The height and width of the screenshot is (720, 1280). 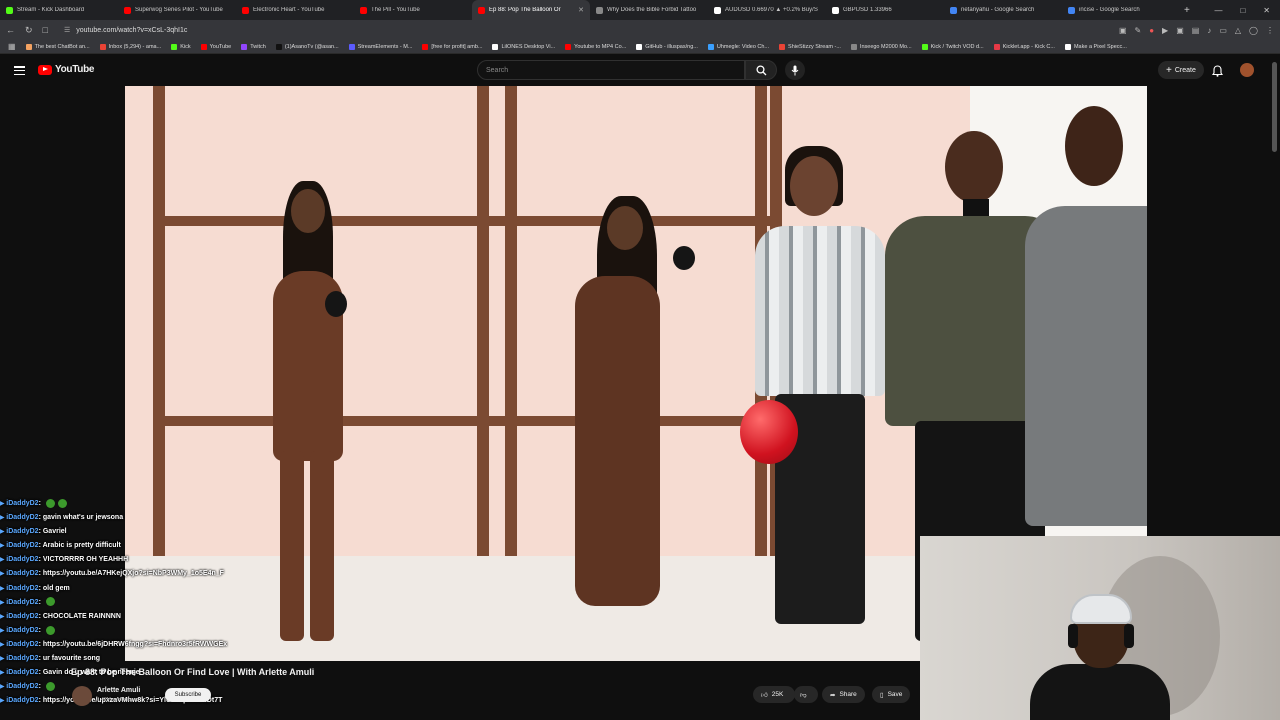 I want to click on browser-tab: The Pill - YouTube, so click(x=413, y=10).